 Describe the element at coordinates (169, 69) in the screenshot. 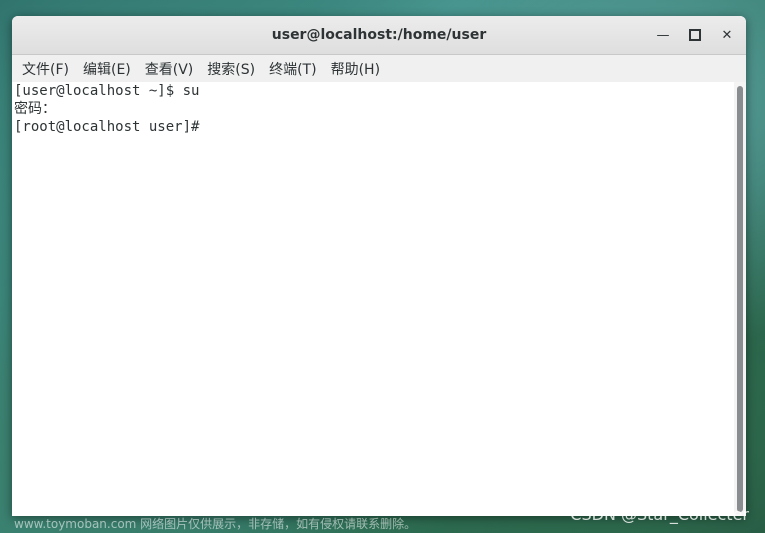

I see `menu-view: 查看(V)` at that location.